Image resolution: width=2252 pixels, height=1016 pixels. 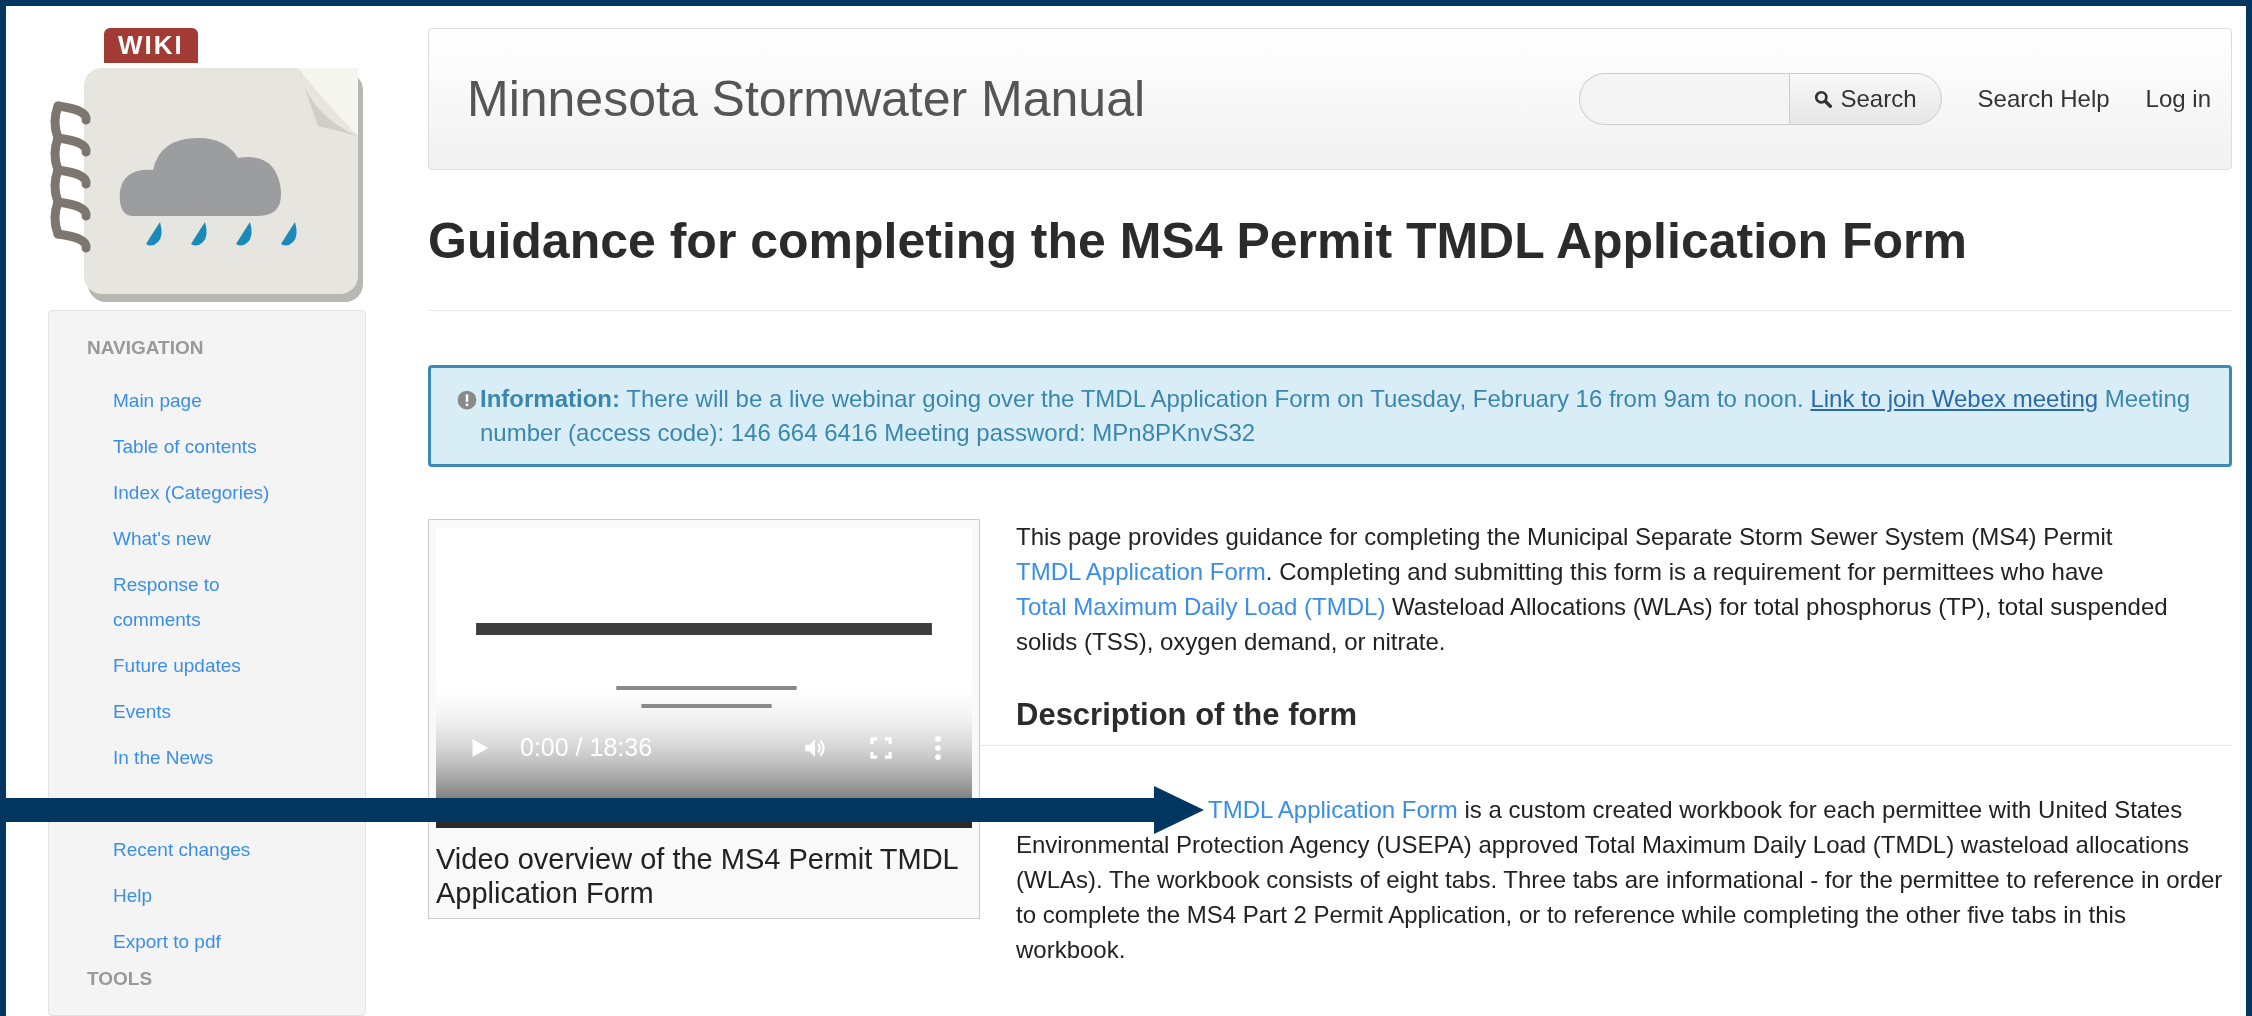 I want to click on wiki-badge: WIKI, so click(x=151, y=45).